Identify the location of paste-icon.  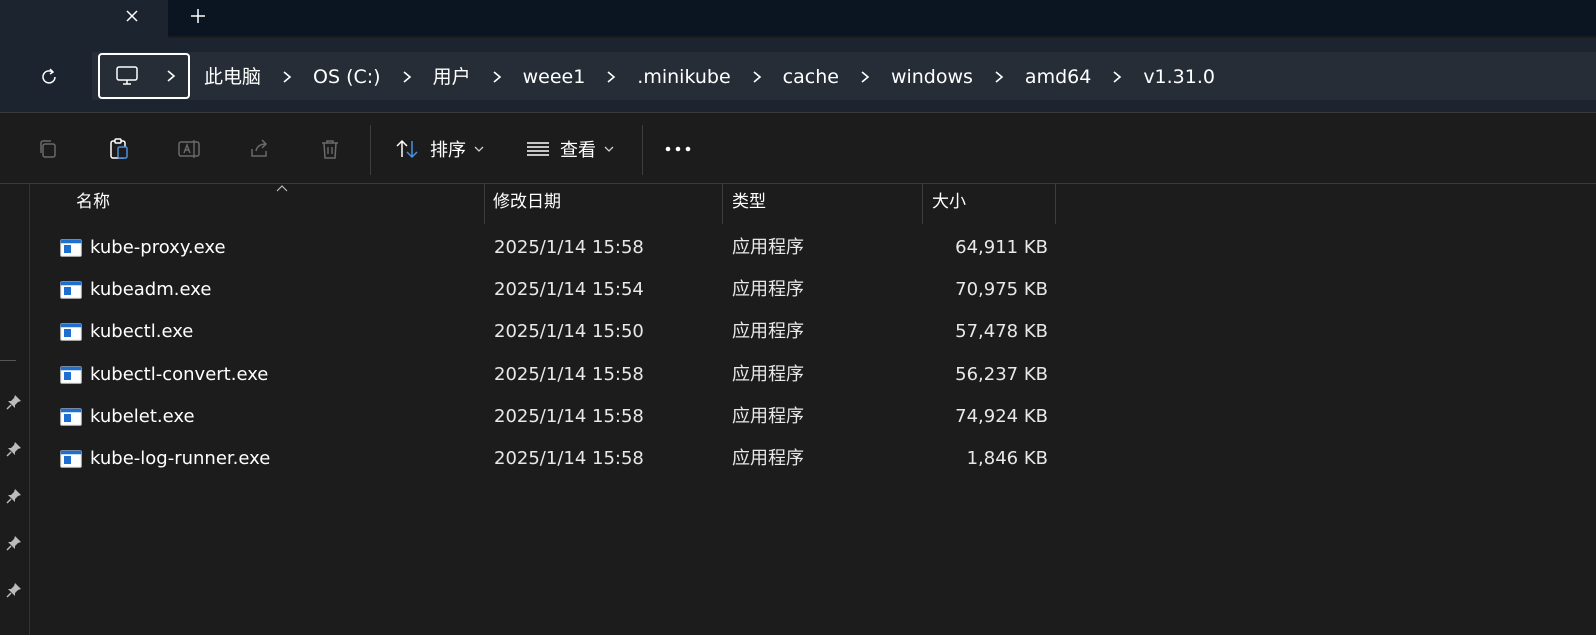
(119, 148).